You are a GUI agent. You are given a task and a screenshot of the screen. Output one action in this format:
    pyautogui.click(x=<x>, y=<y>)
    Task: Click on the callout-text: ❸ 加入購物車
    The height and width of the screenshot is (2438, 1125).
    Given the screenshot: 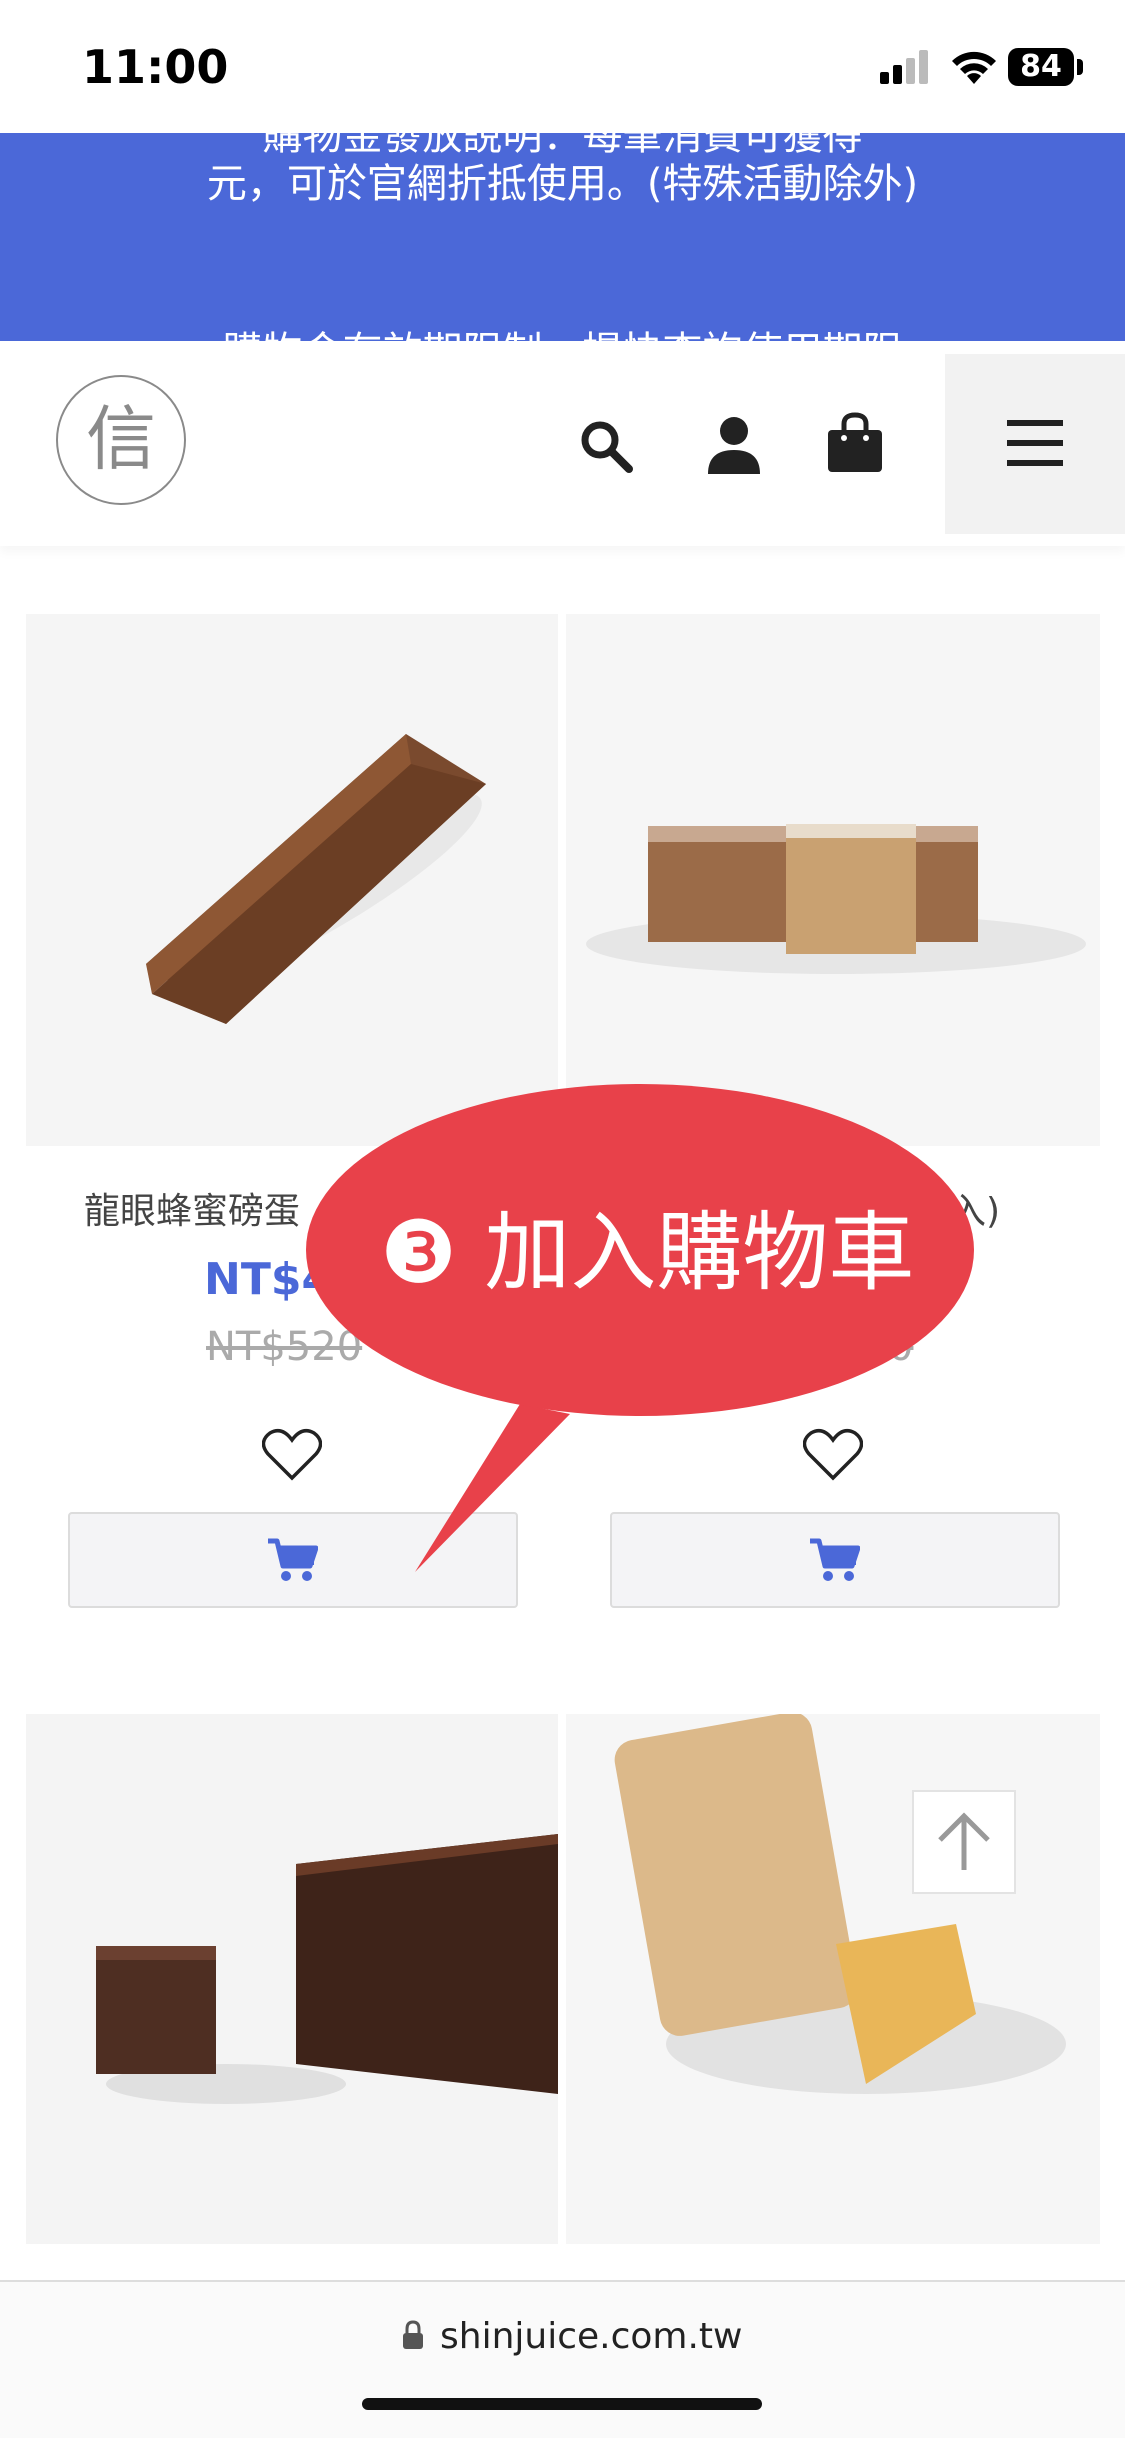 What is the action you would take?
    pyautogui.click(x=647, y=1253)
    